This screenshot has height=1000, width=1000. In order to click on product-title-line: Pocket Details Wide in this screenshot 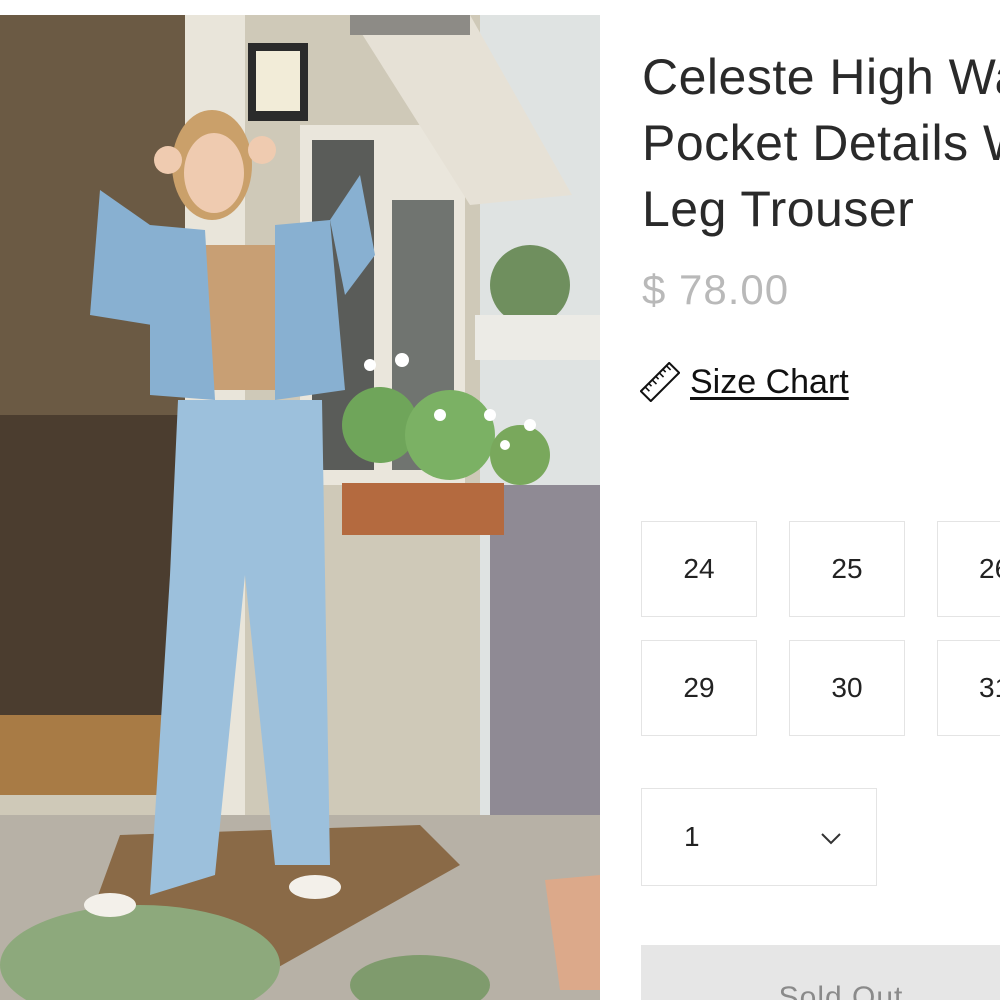, I will do `click(821, 143)`.